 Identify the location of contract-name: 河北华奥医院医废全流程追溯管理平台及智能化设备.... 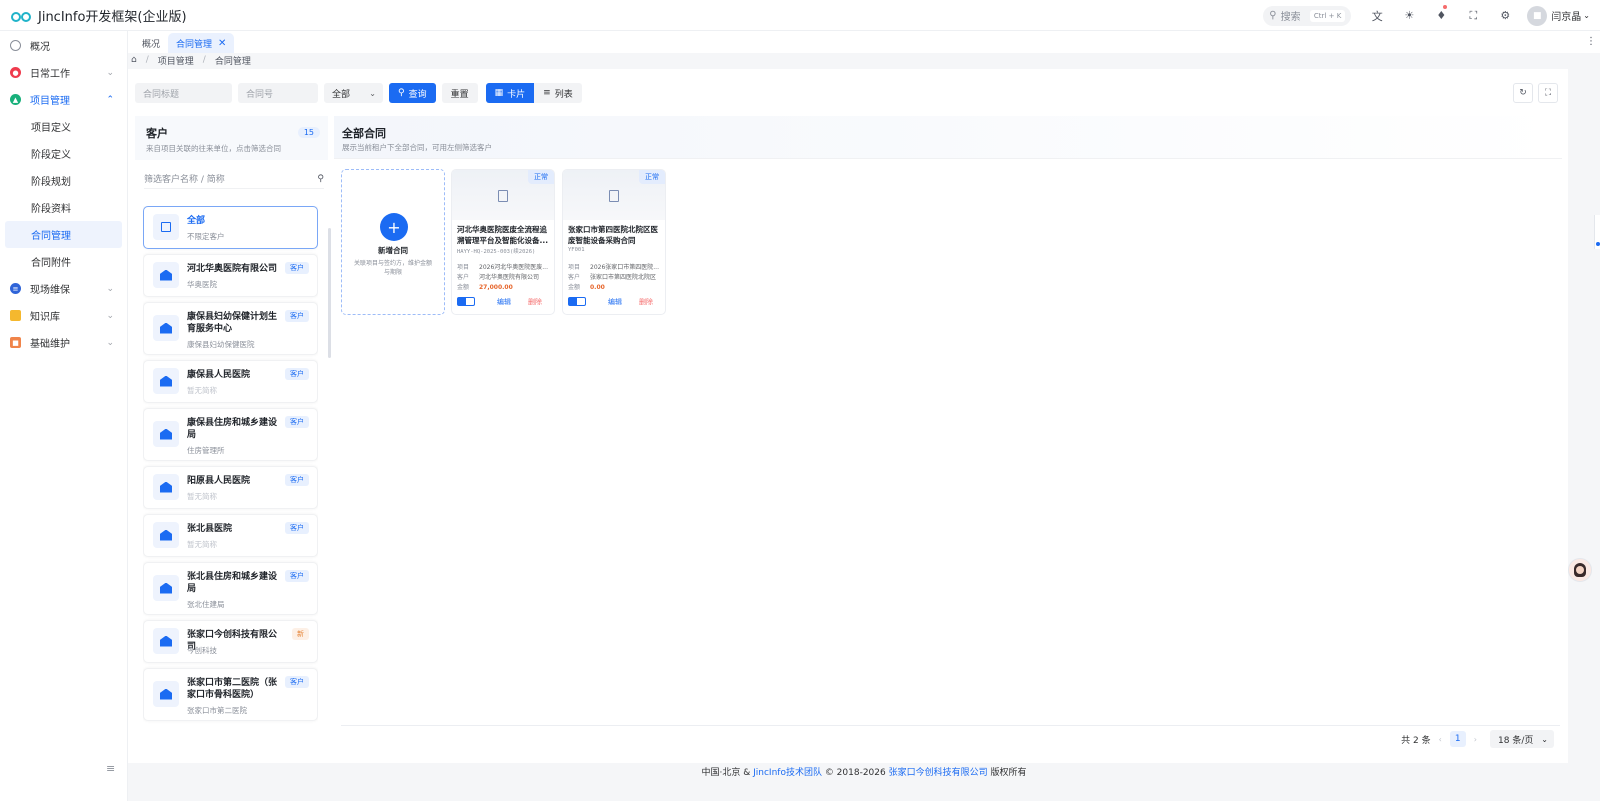
(503, 235).